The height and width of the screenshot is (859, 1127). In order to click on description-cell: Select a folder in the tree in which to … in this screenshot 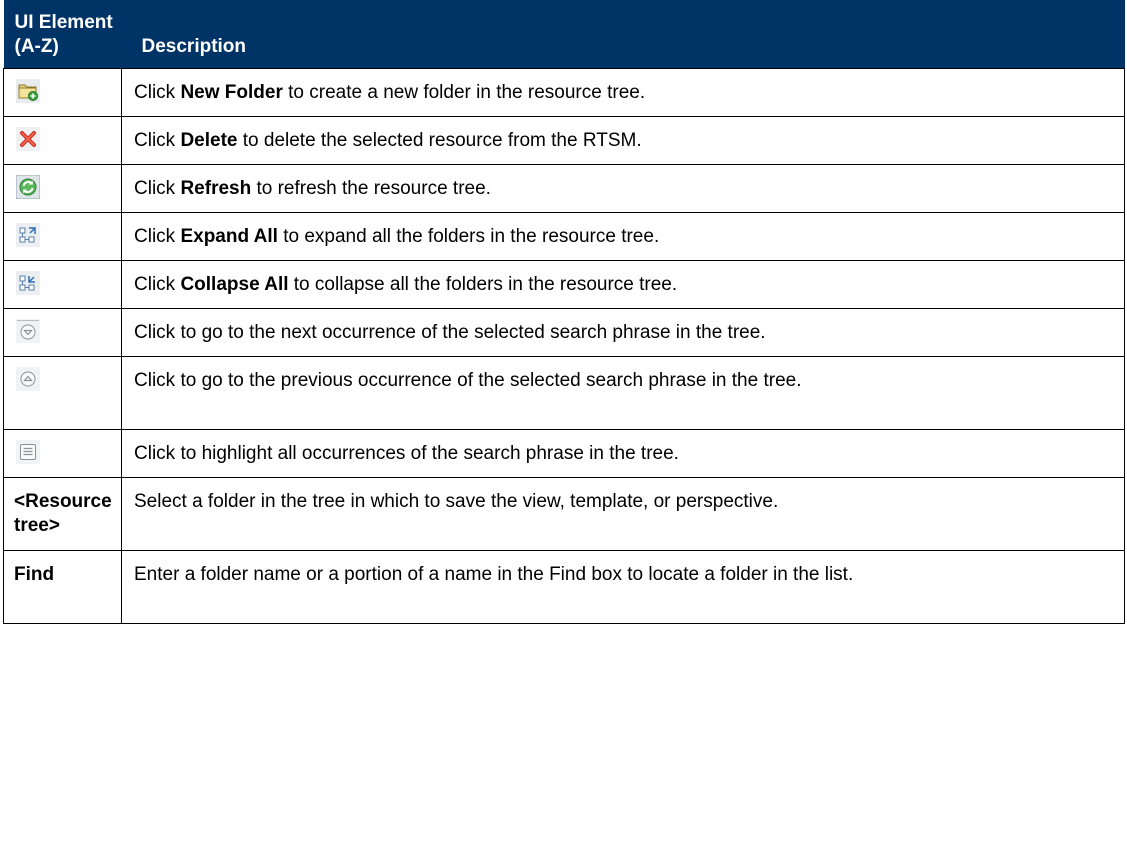, I will do `click(623, 513)`.